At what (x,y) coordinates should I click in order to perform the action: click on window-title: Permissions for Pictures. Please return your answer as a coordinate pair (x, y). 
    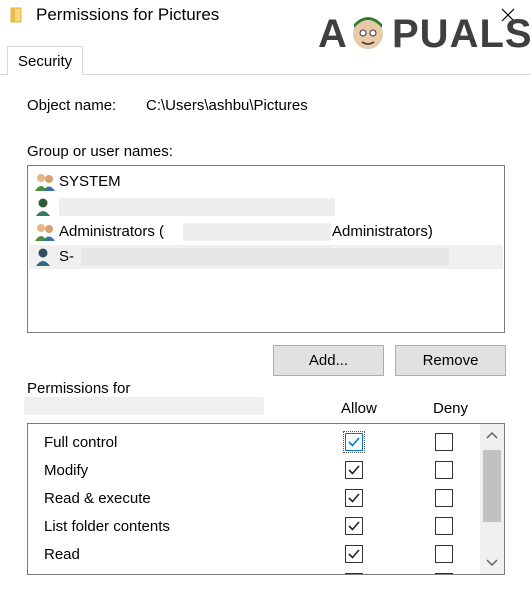
    Looking at the image, I should click on (128, 14).